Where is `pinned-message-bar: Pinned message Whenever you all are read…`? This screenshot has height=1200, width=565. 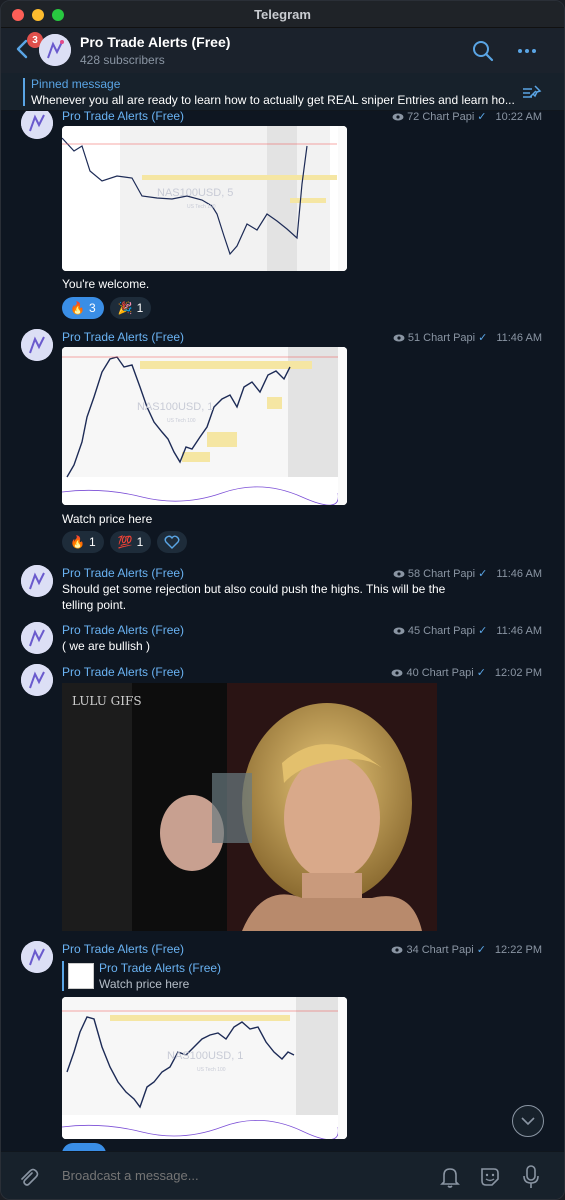 pinned-message-bar: Pinned message Whenever you all are read… is located at coordinates (282, 92).